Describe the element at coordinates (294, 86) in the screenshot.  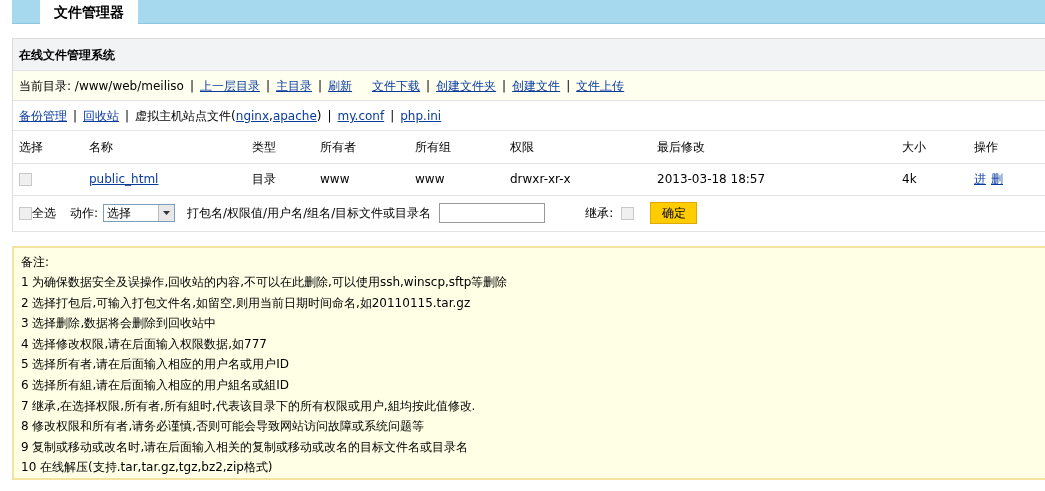
I see `toolbar-link: 主目录` at that location.